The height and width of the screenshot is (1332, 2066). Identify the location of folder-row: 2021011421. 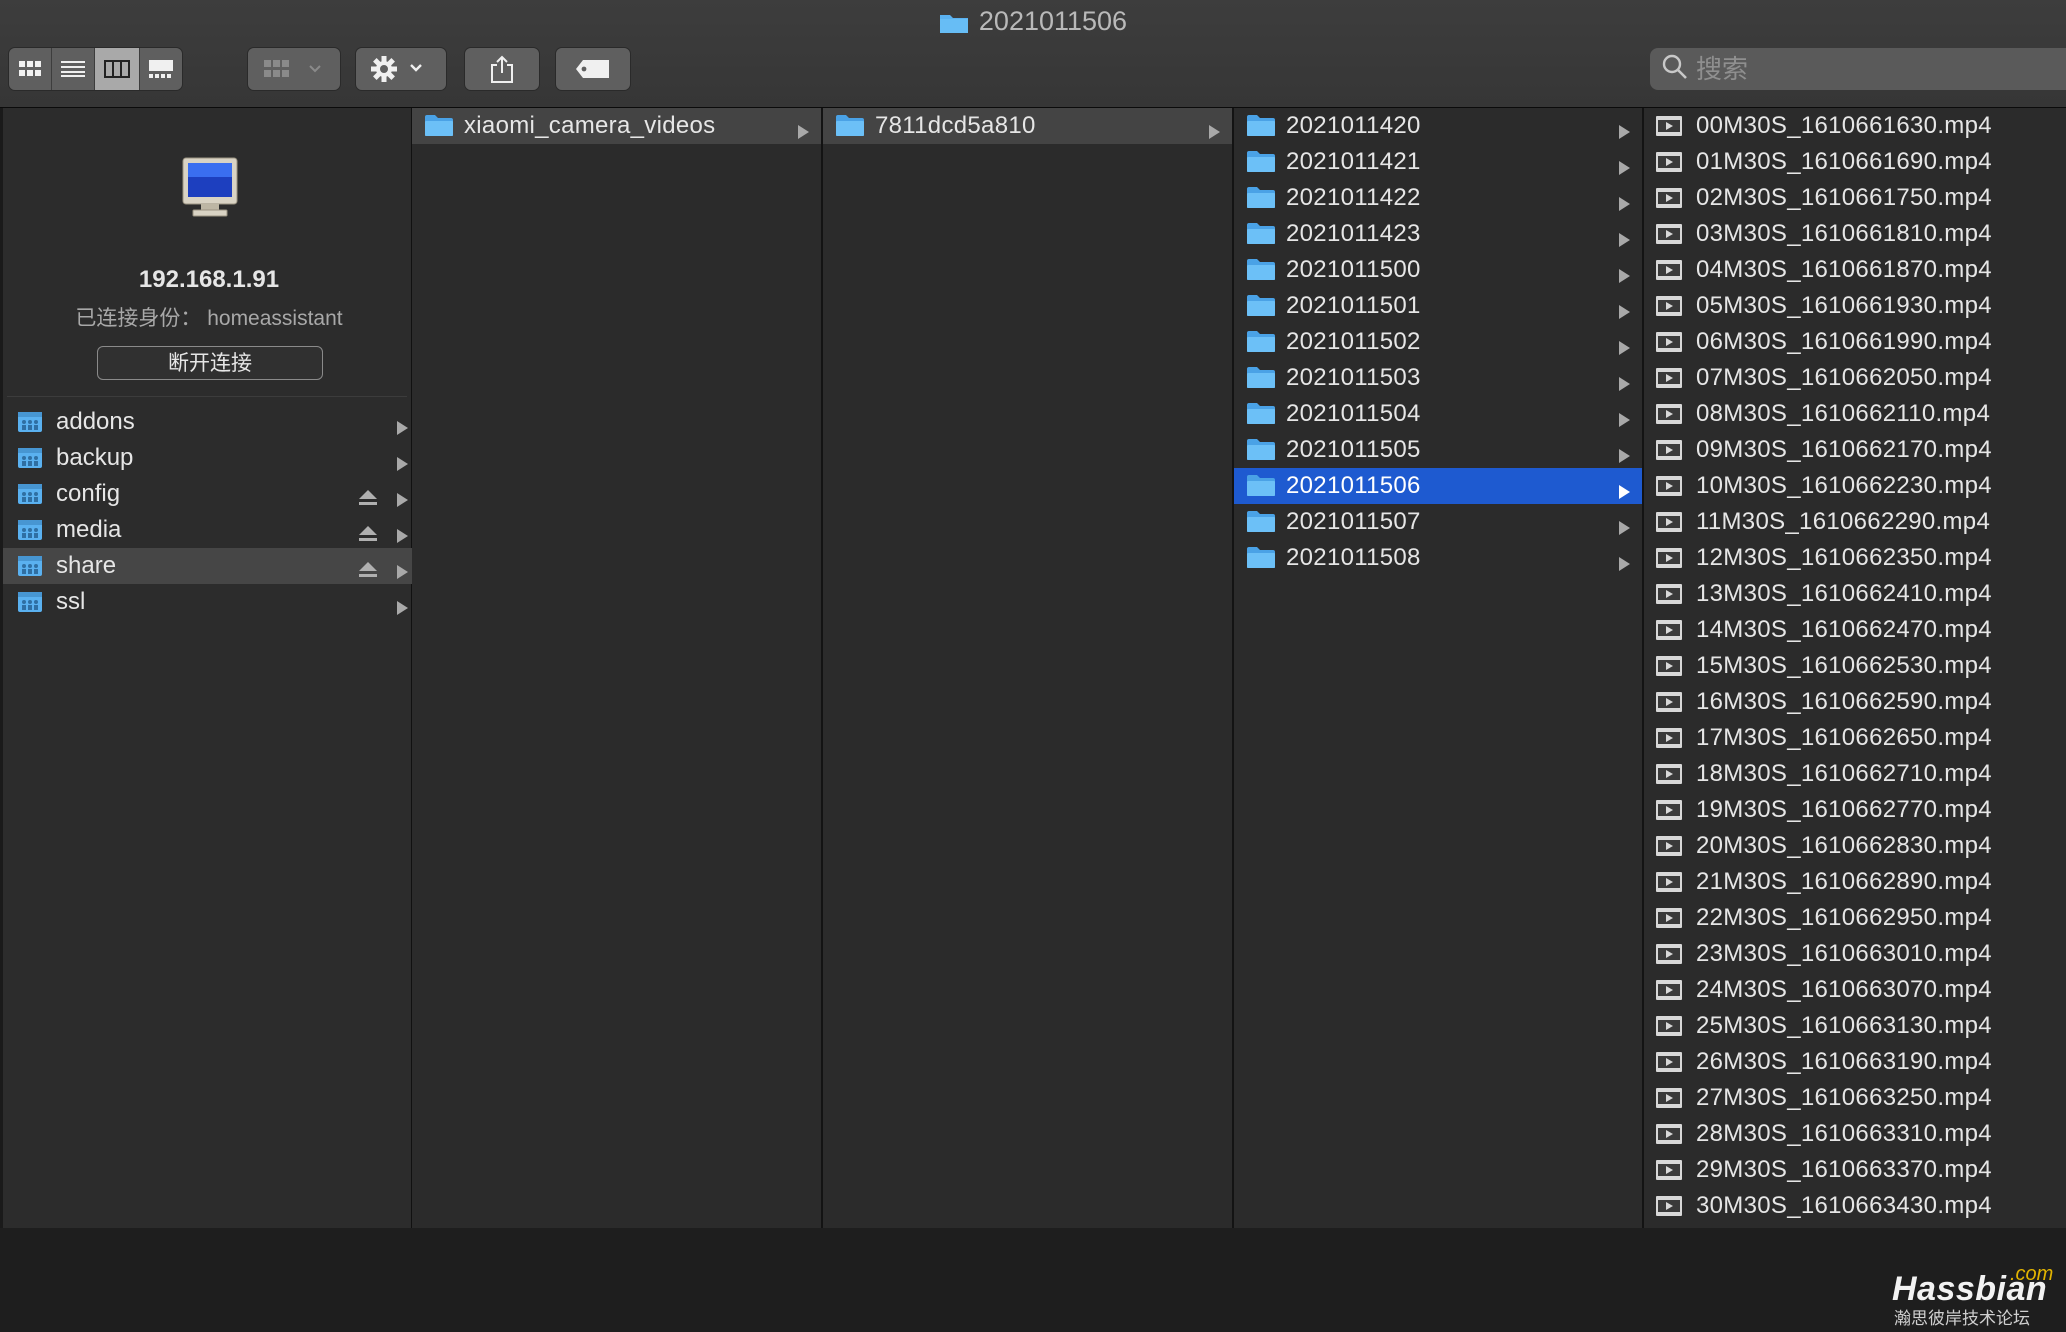
(1438, 162).